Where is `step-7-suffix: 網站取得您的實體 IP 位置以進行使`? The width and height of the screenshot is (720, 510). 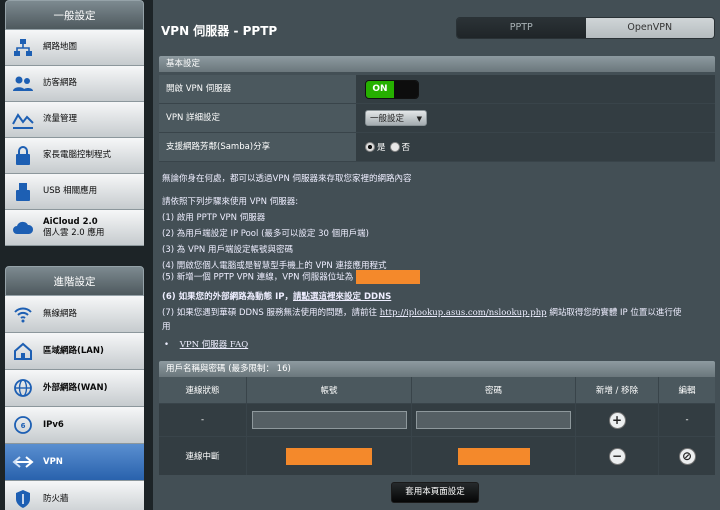 step-7-suffix: 網站取得您的實體 IP 位置以進行使 is located at coordinates (615, 313).